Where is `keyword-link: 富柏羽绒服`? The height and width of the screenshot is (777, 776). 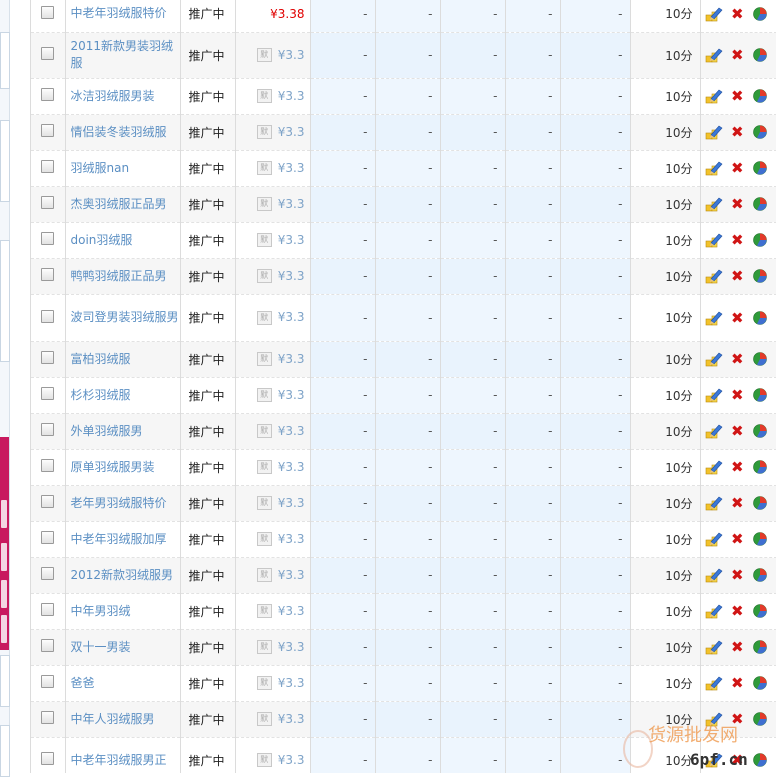
keyword-link: 富柏羽绒服 is located at coordinates (123, 359).